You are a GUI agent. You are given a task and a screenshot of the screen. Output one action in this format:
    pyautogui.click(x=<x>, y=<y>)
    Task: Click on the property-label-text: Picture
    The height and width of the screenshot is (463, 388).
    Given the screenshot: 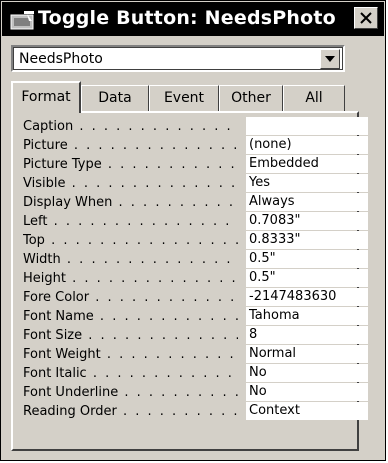 What is the action you would take?
    pyautogui.click(x=45, y=145)
    